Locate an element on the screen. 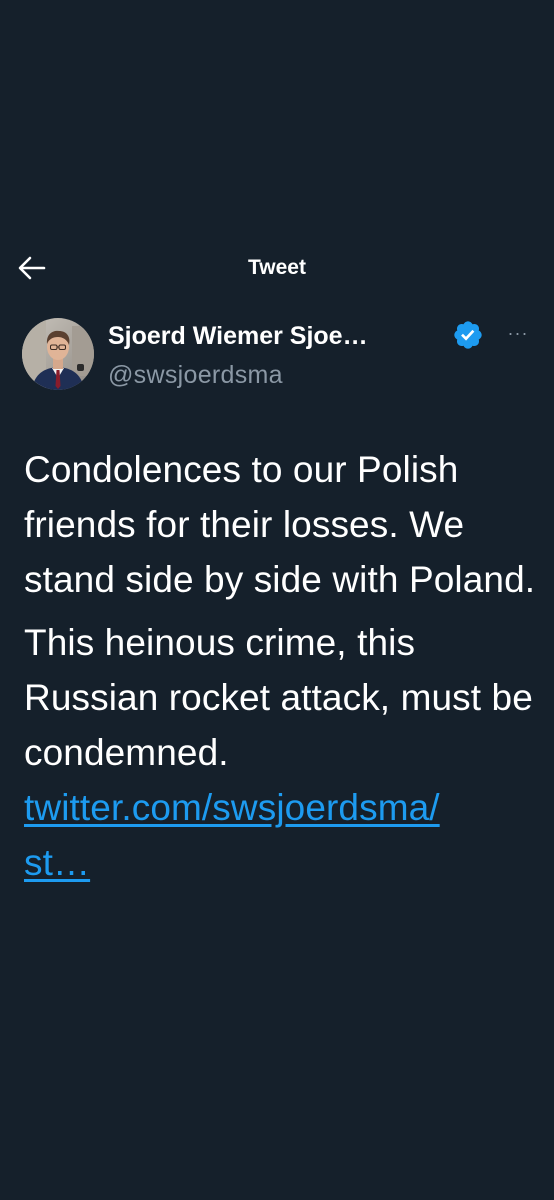 Image resolution: width=554 pixels, height=1200 pixels. author-handle: @swsjoerdsma is located at coordinates (195, 375).